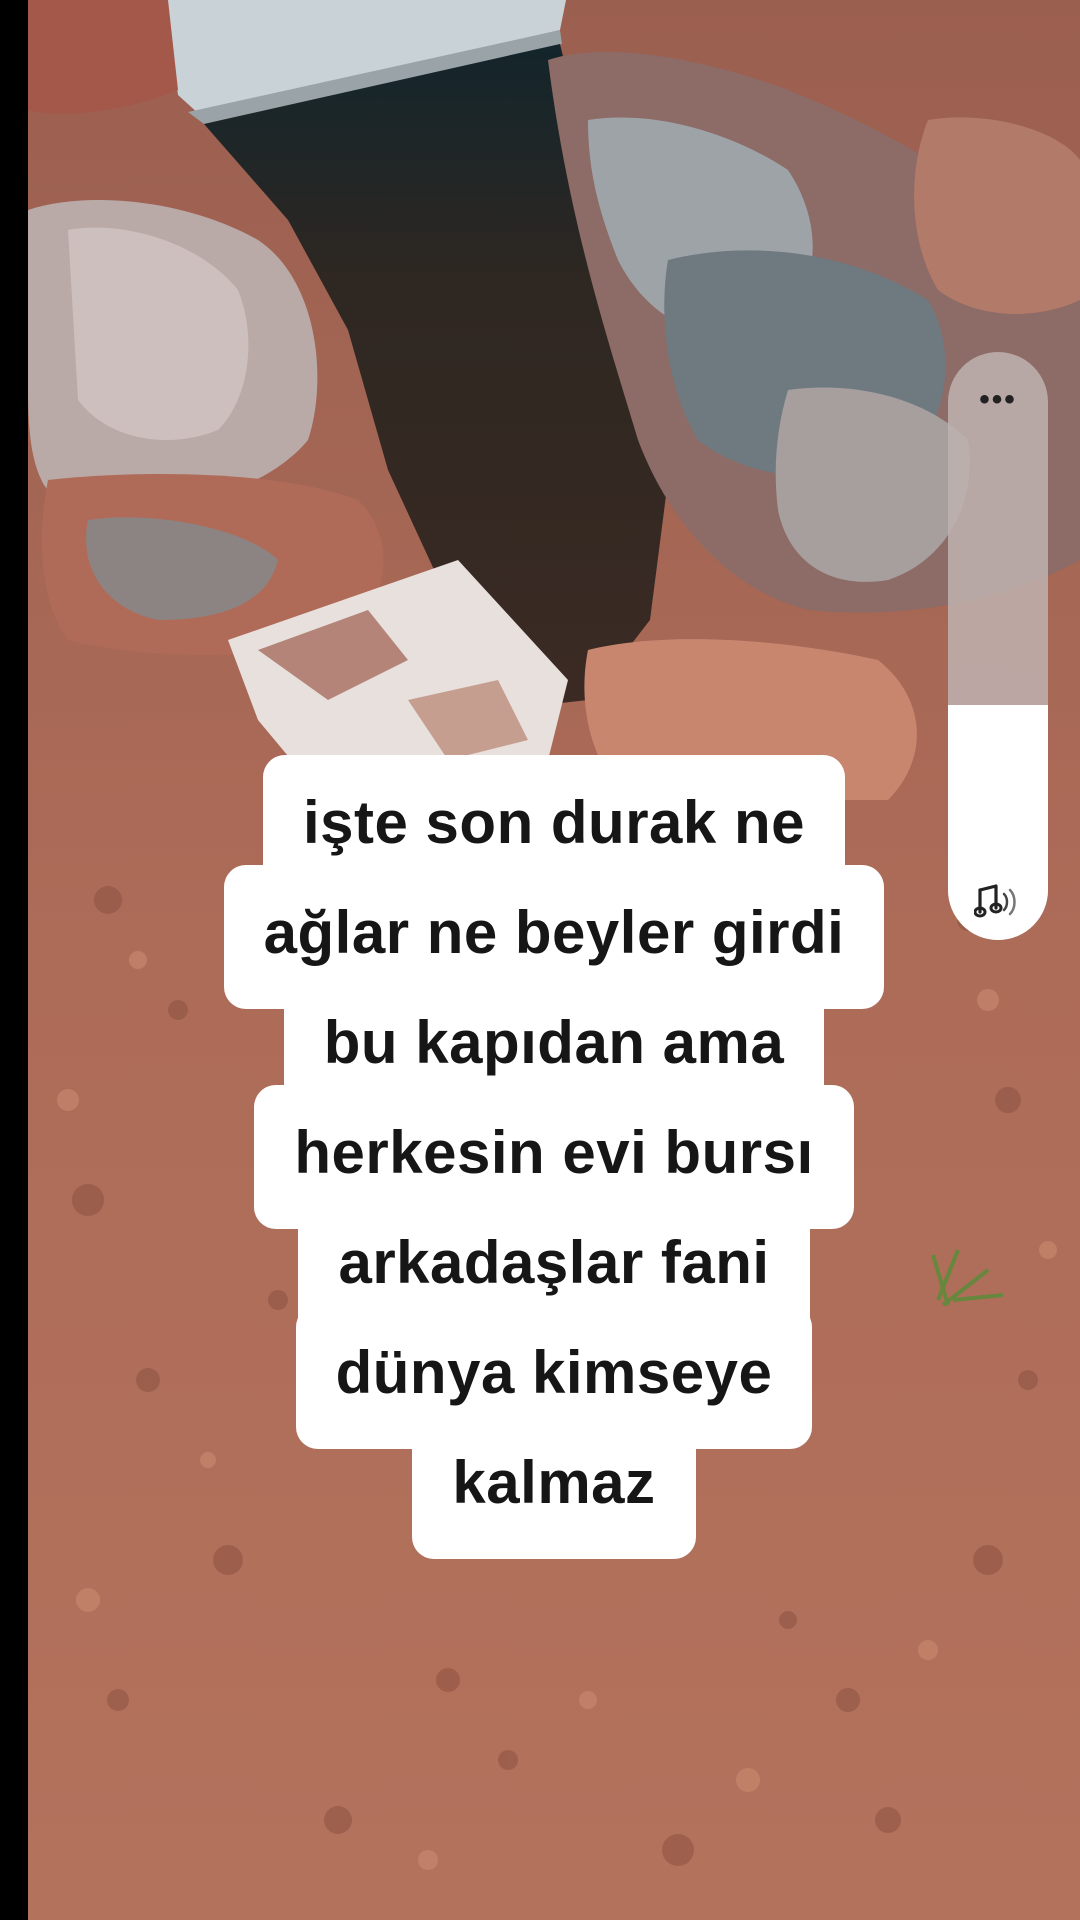  I want to click on left-edge-bar, so click(14, 960).